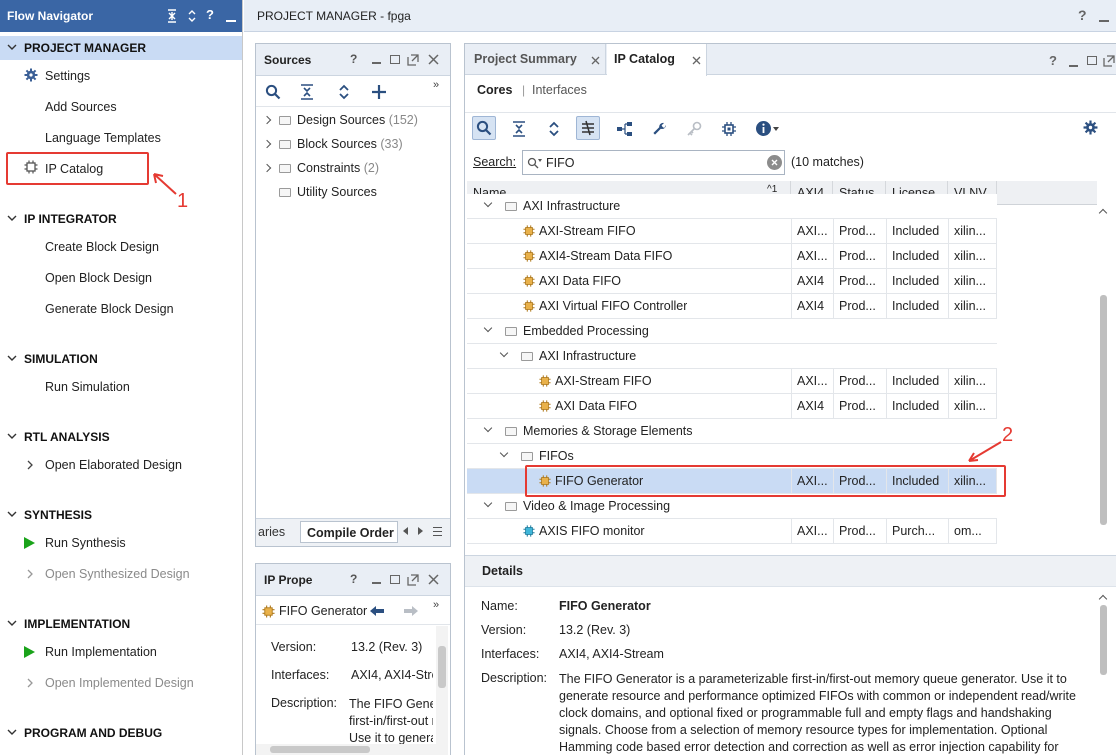 The width and height of the screenshot is (1116, 755). What do you see at coordinates (271, 532) in the screenshot?
I see `tab-hierarchy: aries` at bounding box center [271, 532].